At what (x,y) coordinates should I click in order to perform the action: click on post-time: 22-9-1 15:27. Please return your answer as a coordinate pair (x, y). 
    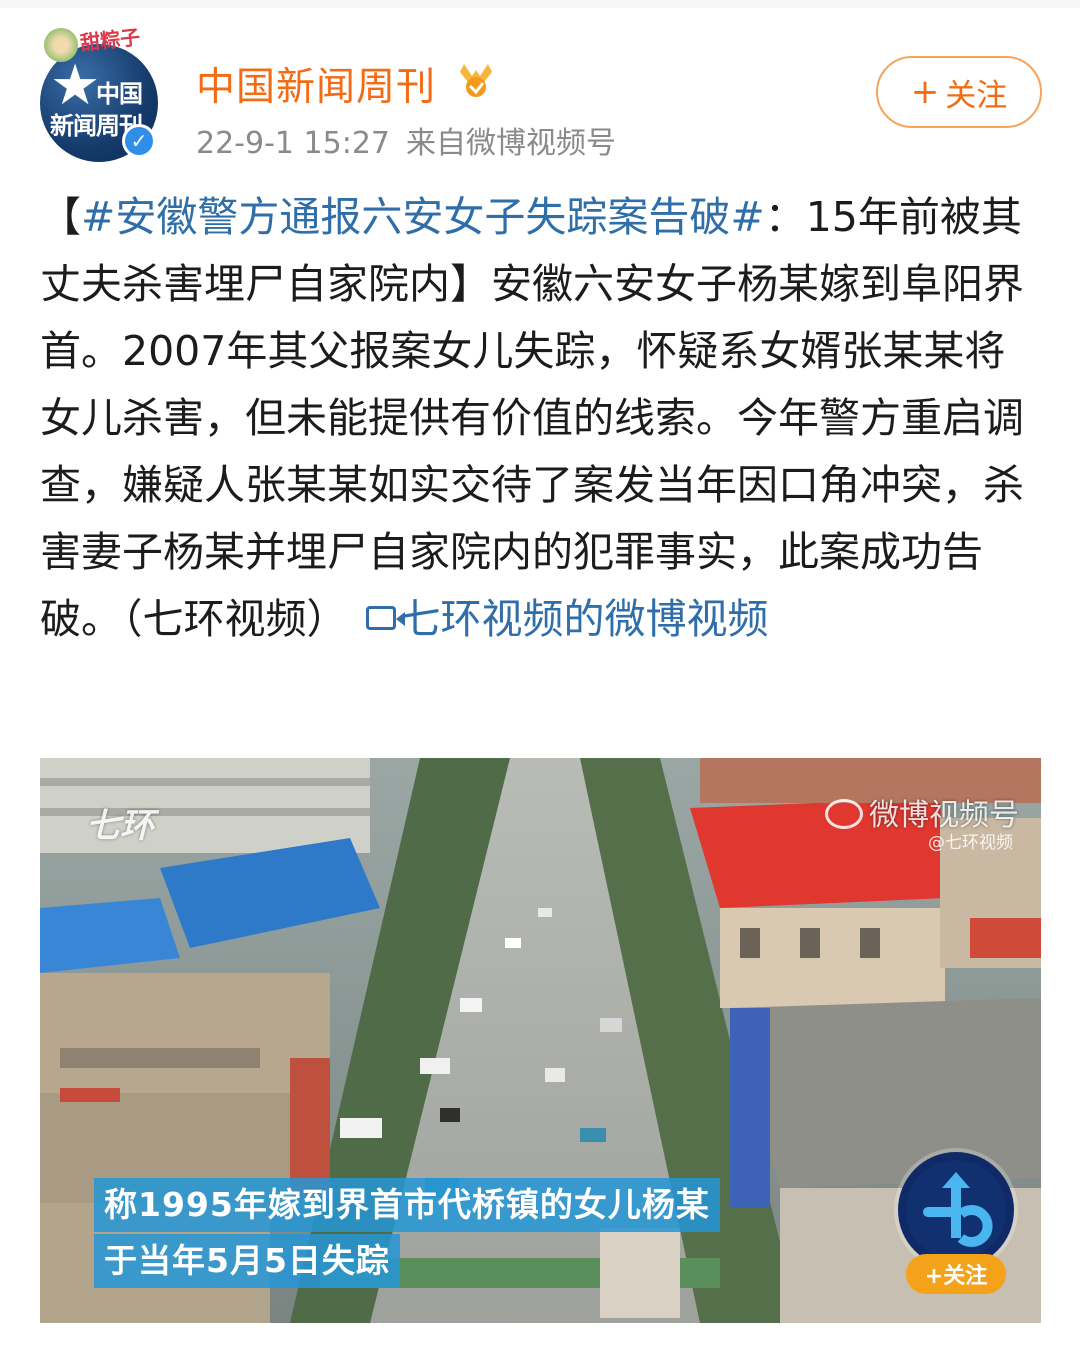
    Looking at the image, I should click on (293, 143).